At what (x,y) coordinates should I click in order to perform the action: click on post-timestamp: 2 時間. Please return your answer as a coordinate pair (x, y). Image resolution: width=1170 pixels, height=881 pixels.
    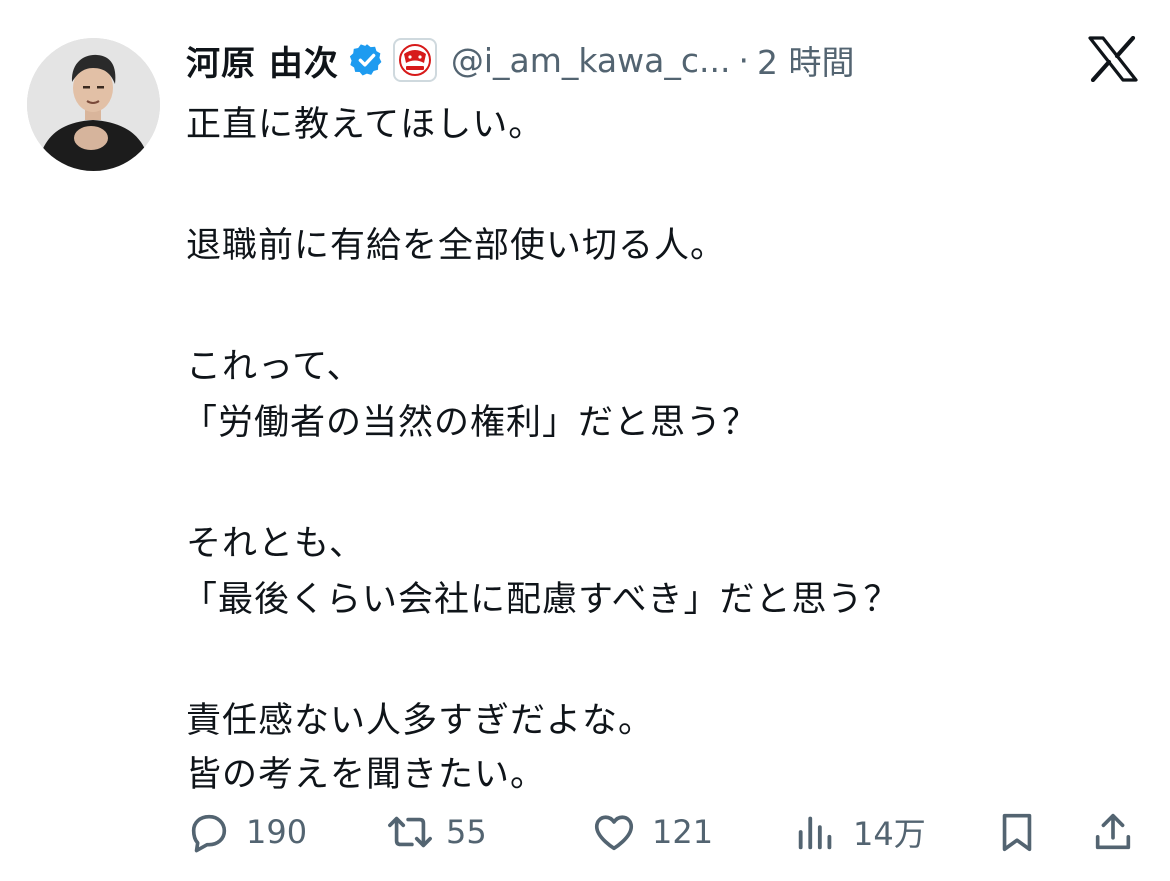
    Looking at the image, I should click on (806, 60).